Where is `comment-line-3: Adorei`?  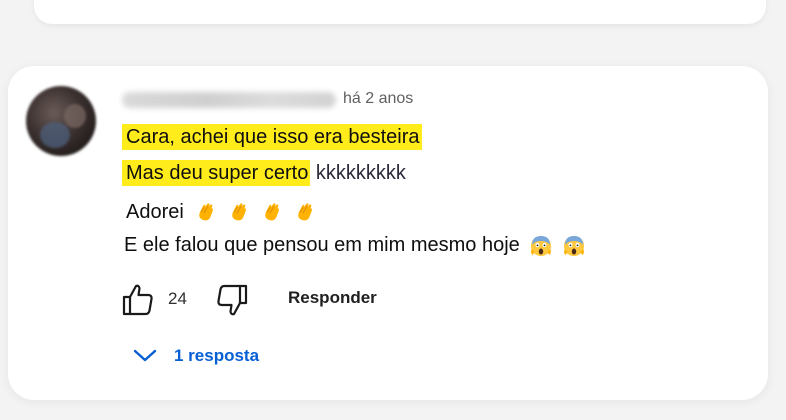 comment-line-3: Adorei is located at coordinates (221, 212).